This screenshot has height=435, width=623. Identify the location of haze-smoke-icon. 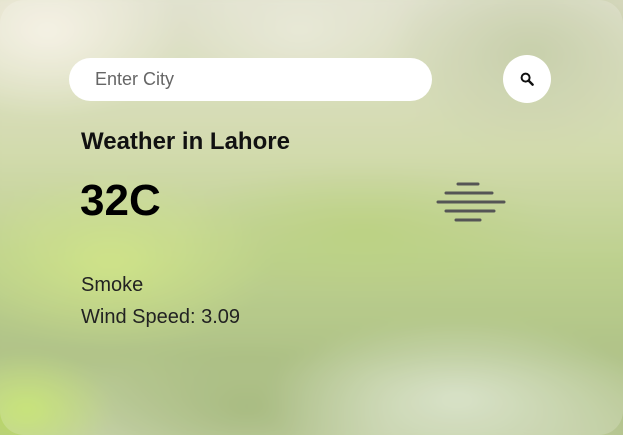
(471, 202).